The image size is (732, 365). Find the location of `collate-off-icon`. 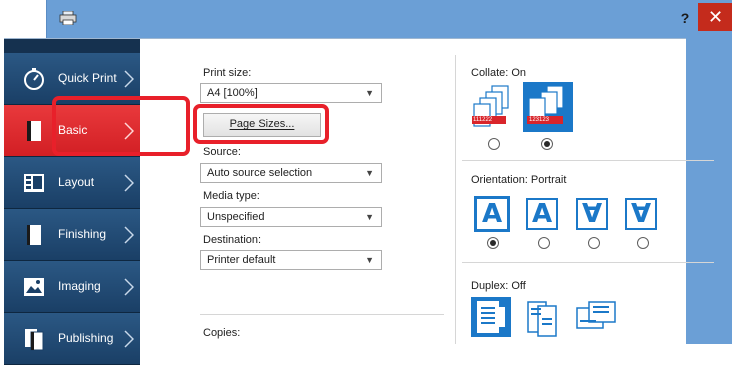

collate-off-icon is located at coordinates (490, 106).